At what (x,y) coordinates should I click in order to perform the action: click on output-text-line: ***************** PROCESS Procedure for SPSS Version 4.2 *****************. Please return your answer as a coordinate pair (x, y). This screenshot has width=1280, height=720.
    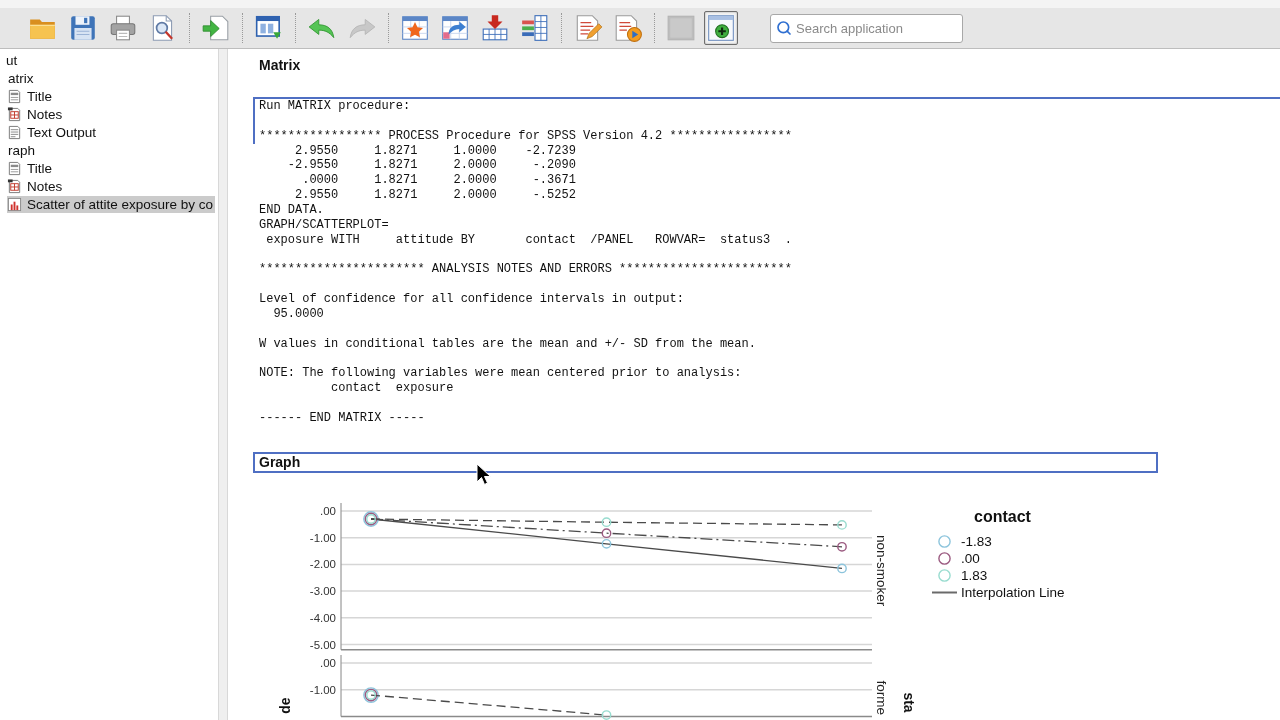
    Looking at the image, I should click on (525, 136).